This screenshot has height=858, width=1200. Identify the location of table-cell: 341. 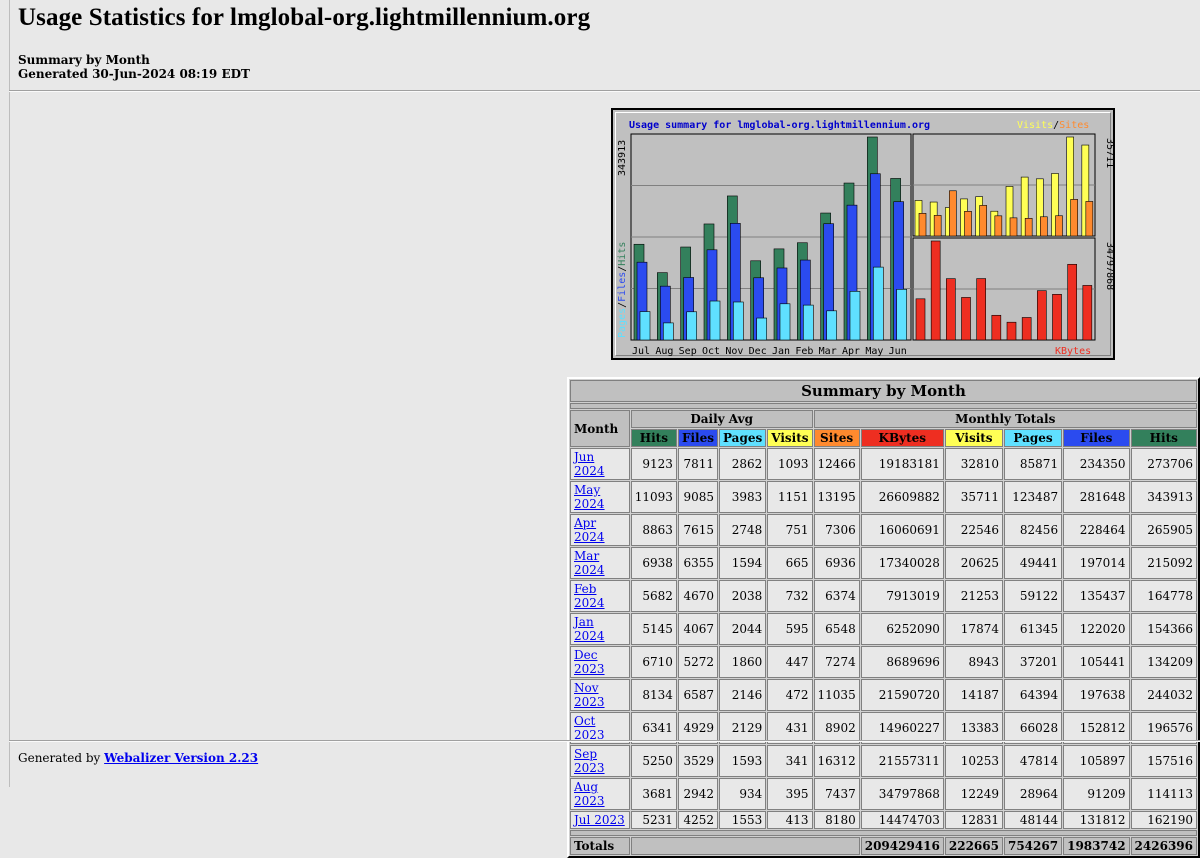
(790, 761).